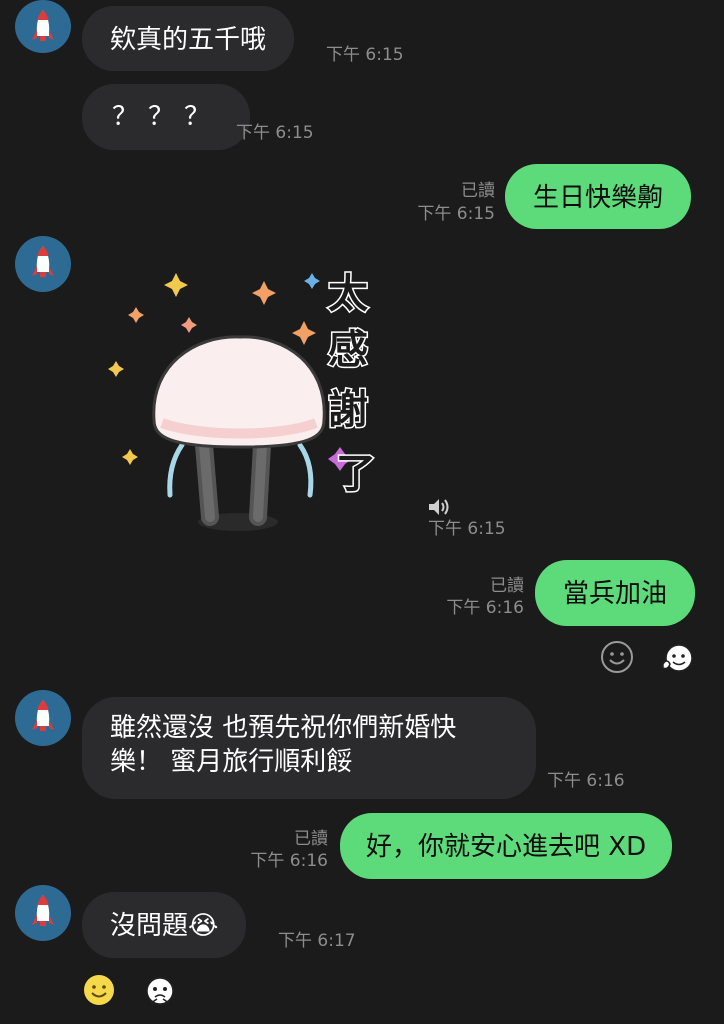 This screenshot has width=724, height=1024. I want to click on sticker-jellyfish-thanks: 太 感 謝 了, so click(250, 397).